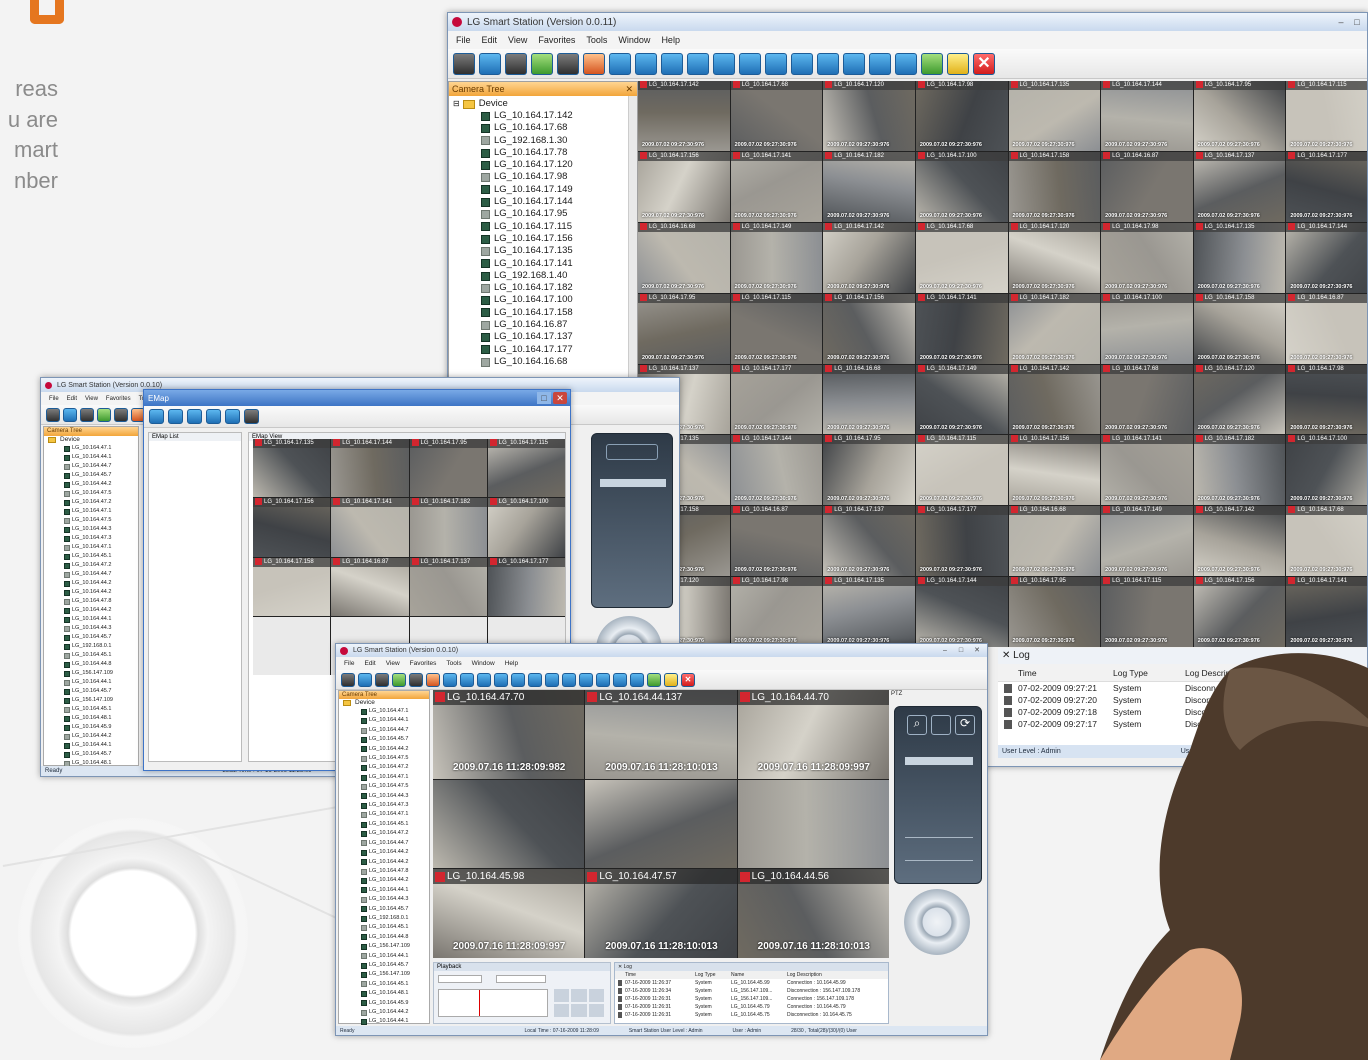  I want to click on tree-item: LG_10.164.48.1, so click(395, 993).